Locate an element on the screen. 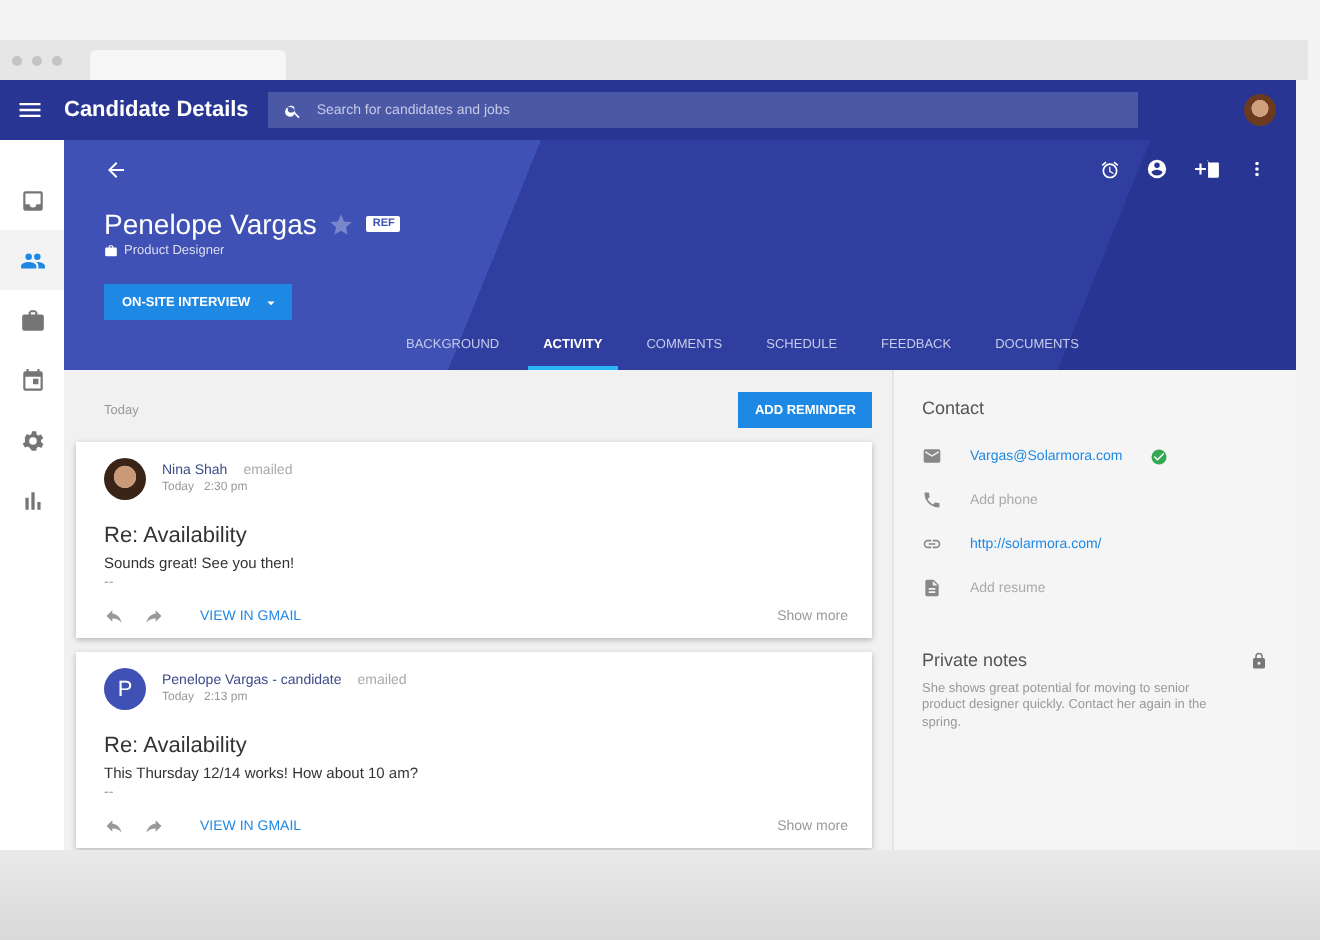  add-folder-icon is located at coordinates (1207, 169).